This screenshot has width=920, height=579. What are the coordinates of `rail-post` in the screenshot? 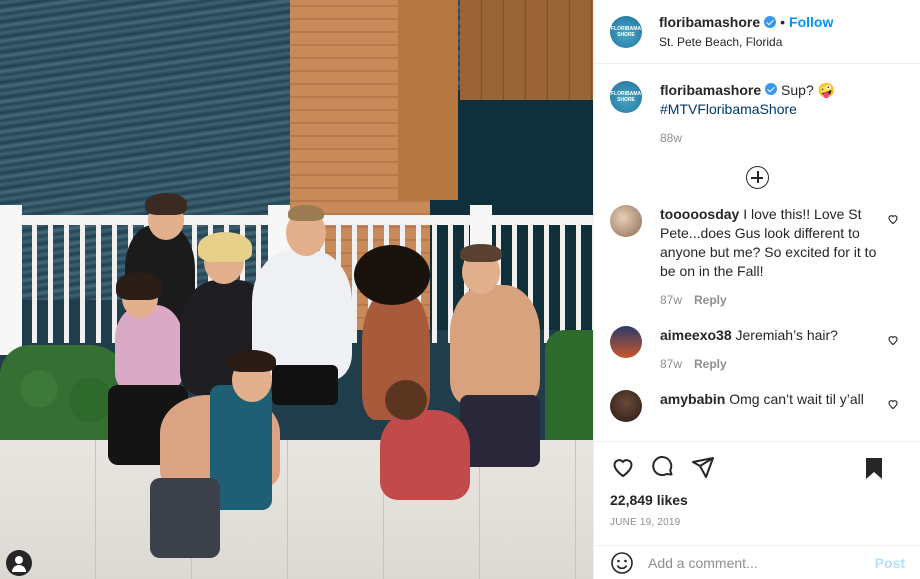 It's located at (11, 280).